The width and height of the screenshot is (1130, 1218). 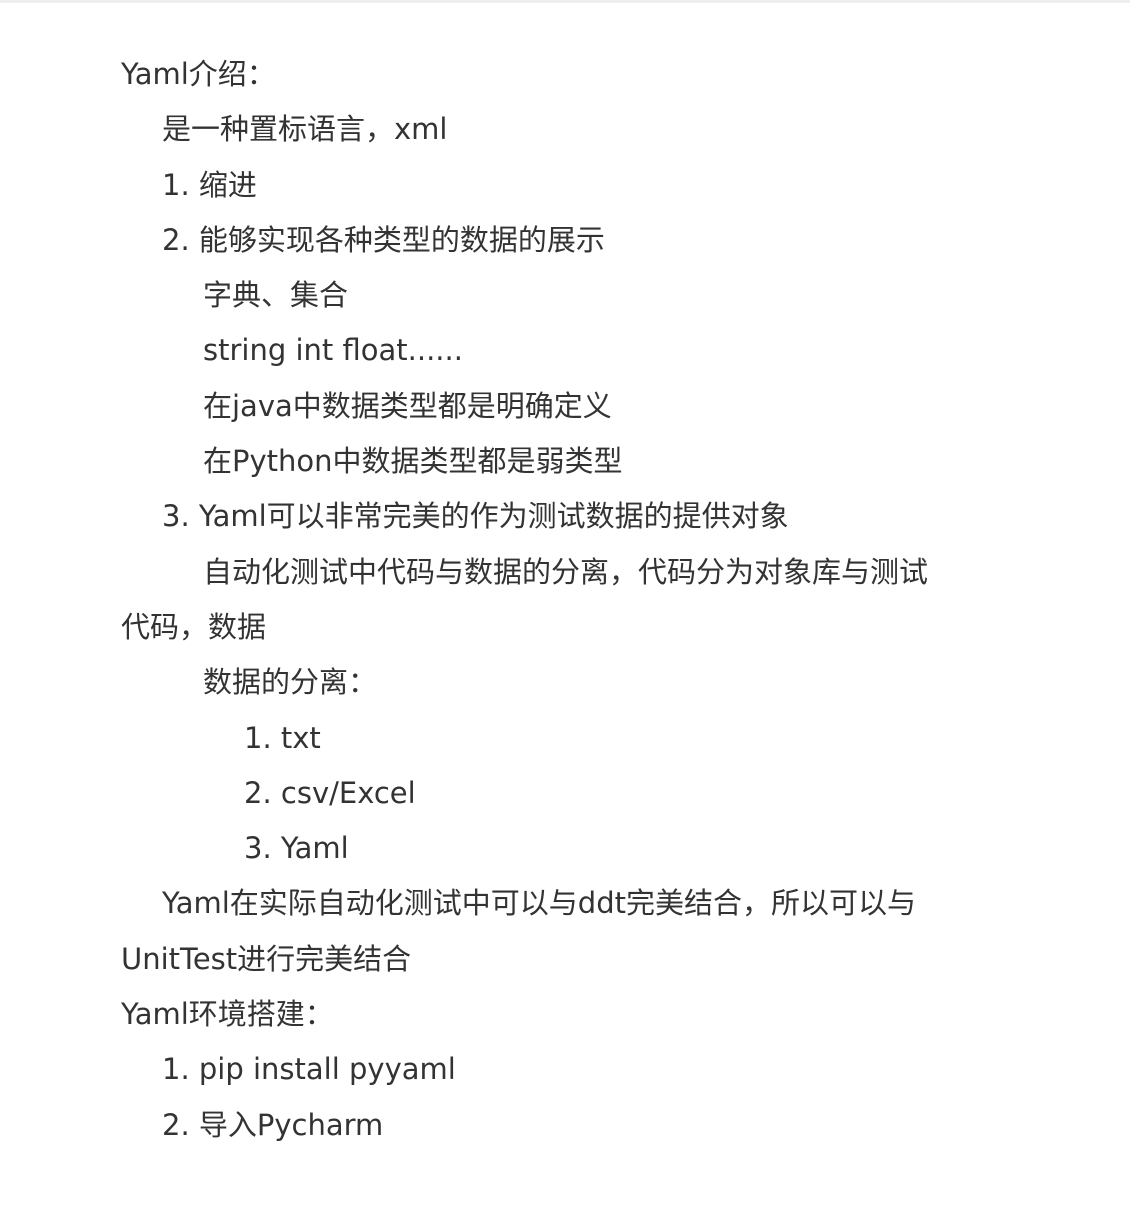 What do you see at coordinates (273, 1124) in the screenshot?
I see `env-list-item: 2. 导入Pycharm` at bounding box center [273, 1124].